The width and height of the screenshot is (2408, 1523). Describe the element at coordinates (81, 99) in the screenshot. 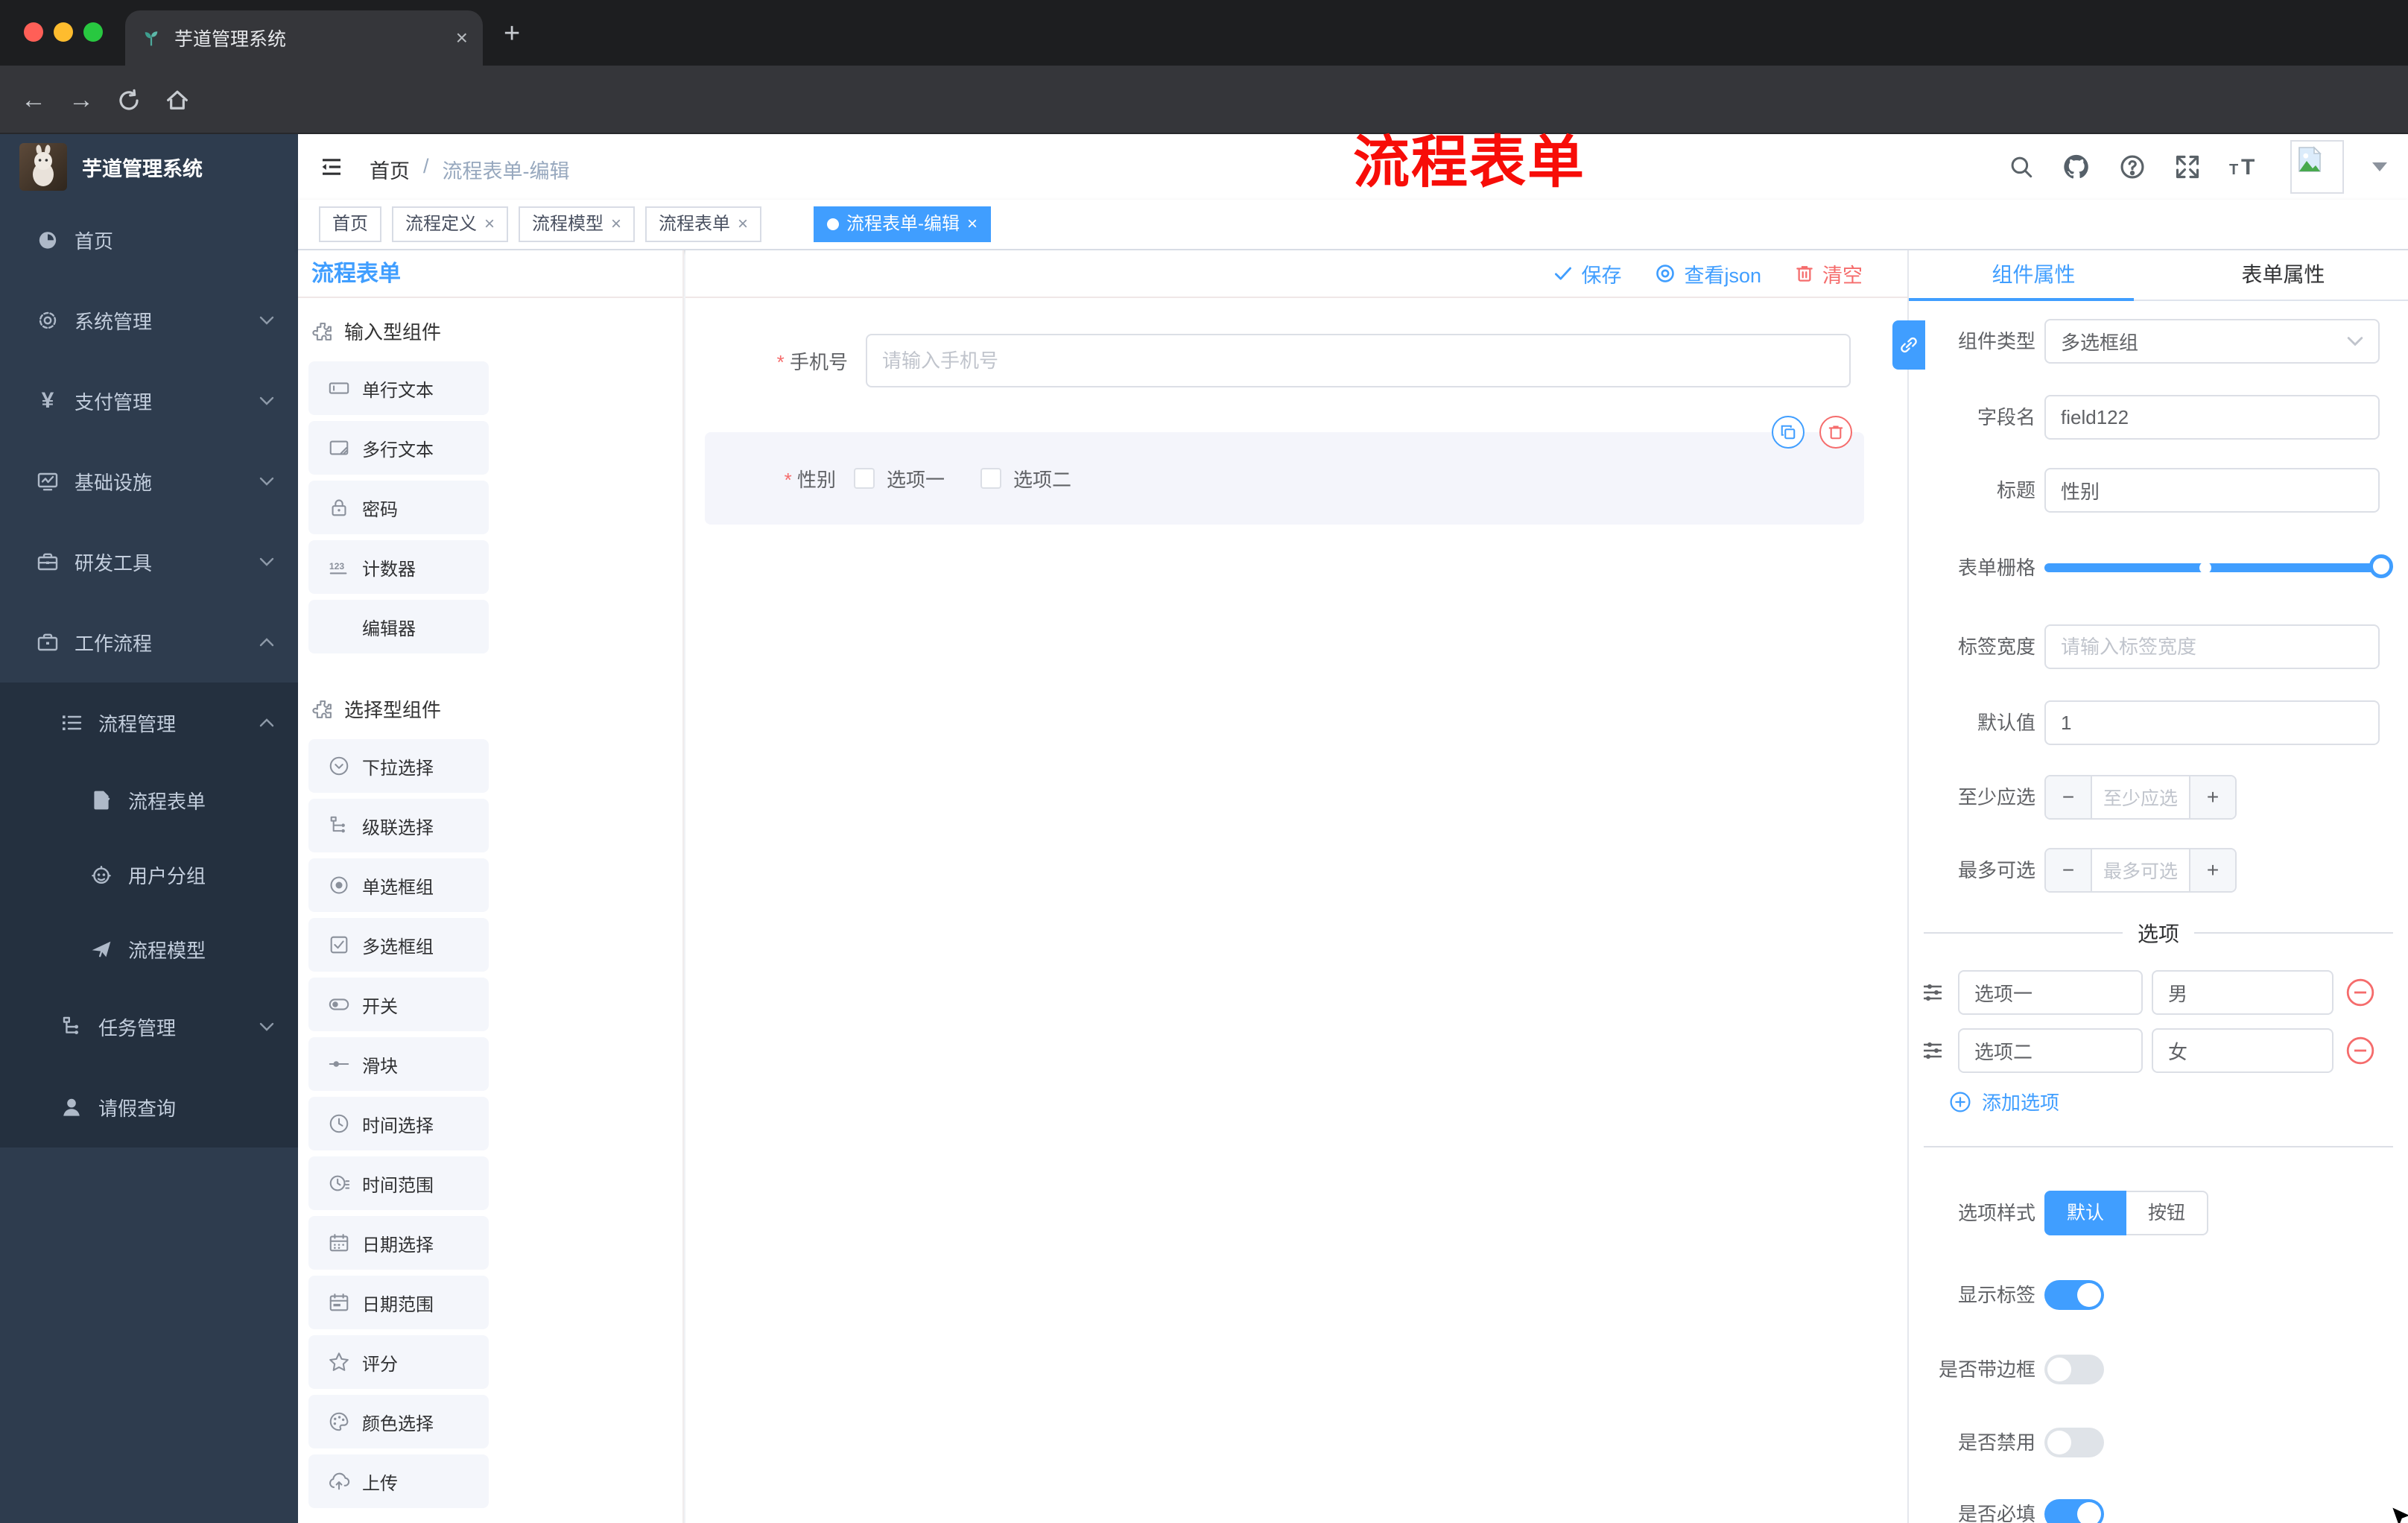

I see `forward-icon: →` at that location.